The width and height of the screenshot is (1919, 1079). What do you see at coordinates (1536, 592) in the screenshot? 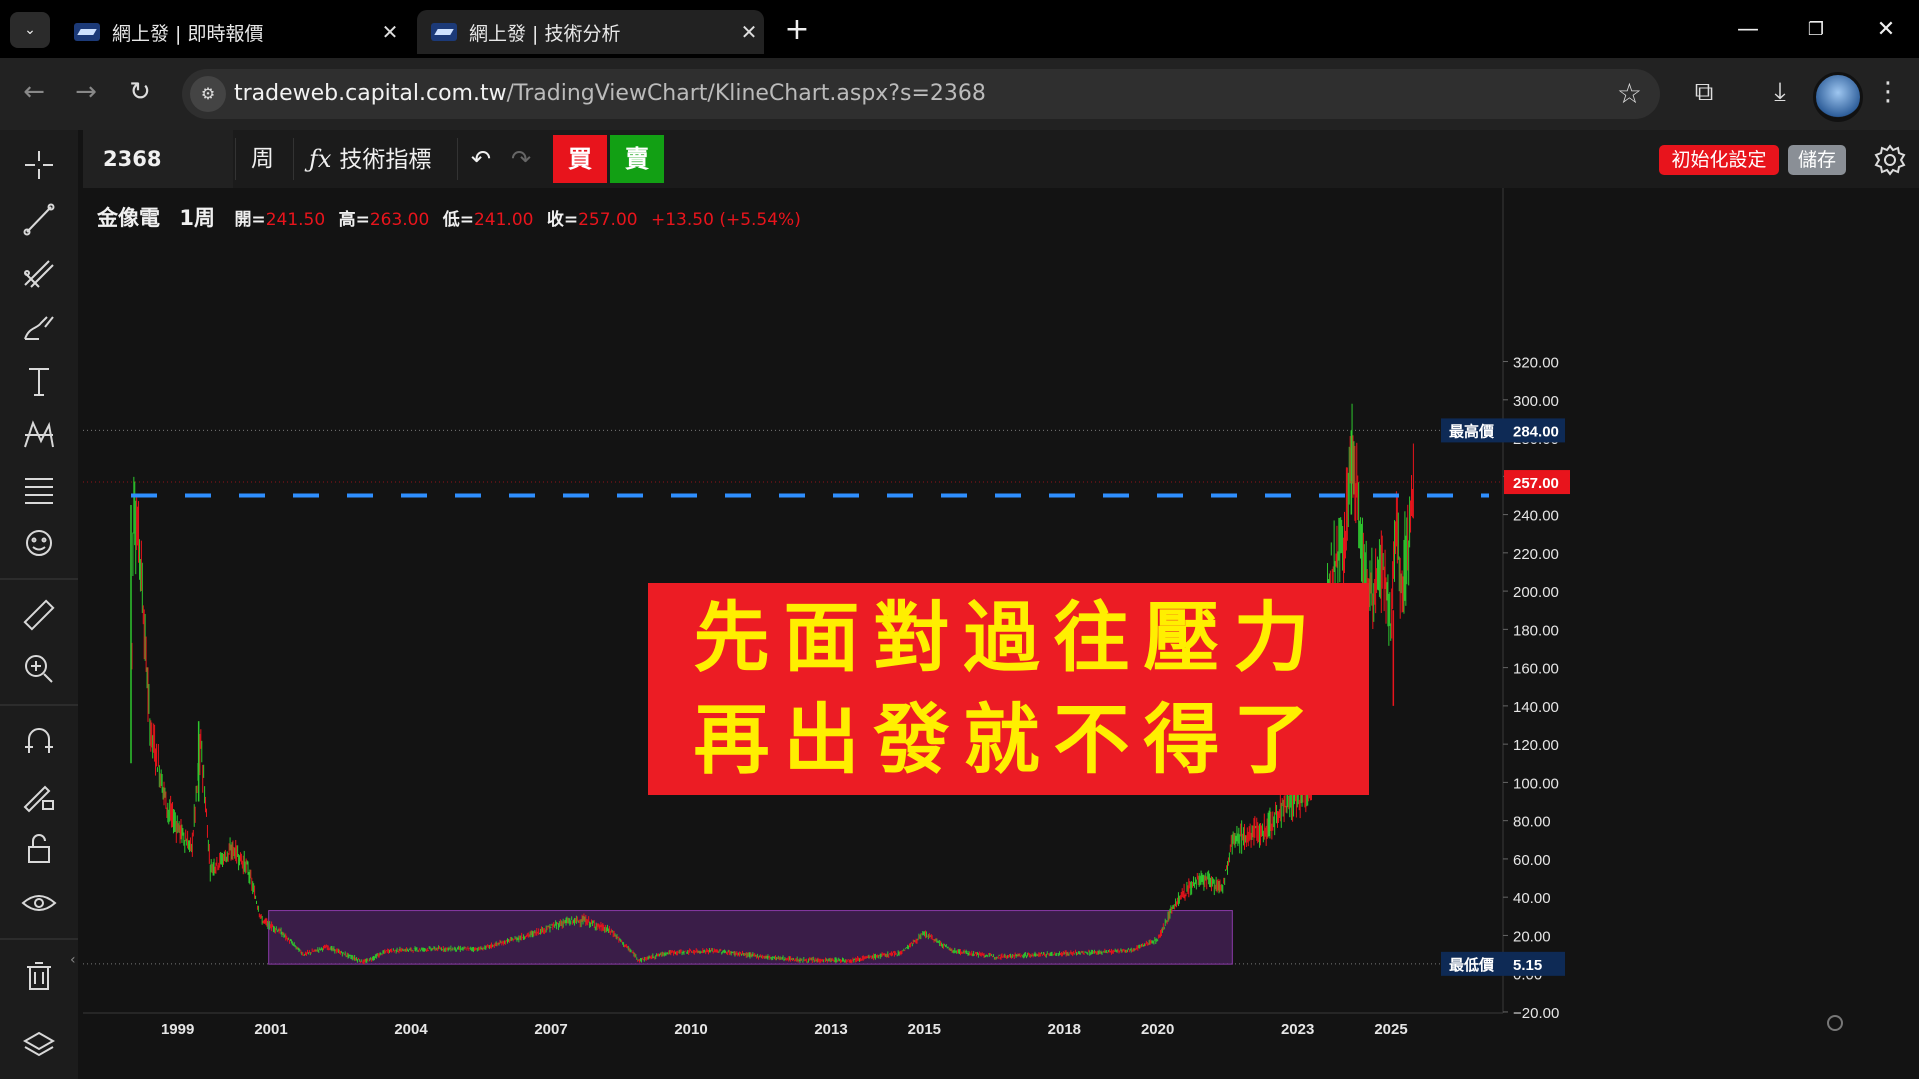
I see `y-tick-label: 200.00` at bounding box center [1536, 592].